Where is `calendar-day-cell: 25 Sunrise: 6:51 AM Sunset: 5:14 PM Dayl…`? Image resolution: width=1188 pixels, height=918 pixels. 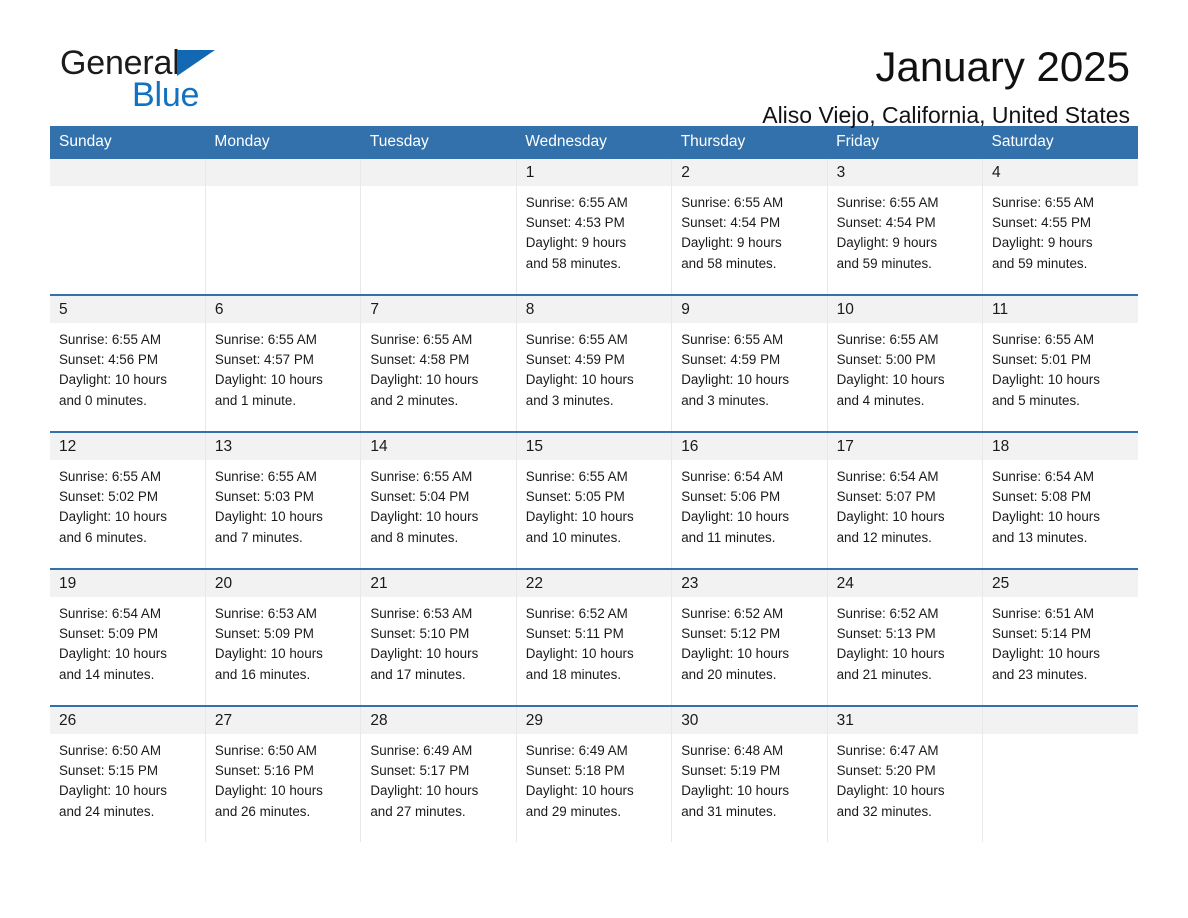
calendar-day-cell: 25 Sunrise: 6:51 AM Sunset: 5:14 PM Dayl… is located at coordinates (1060, 637).